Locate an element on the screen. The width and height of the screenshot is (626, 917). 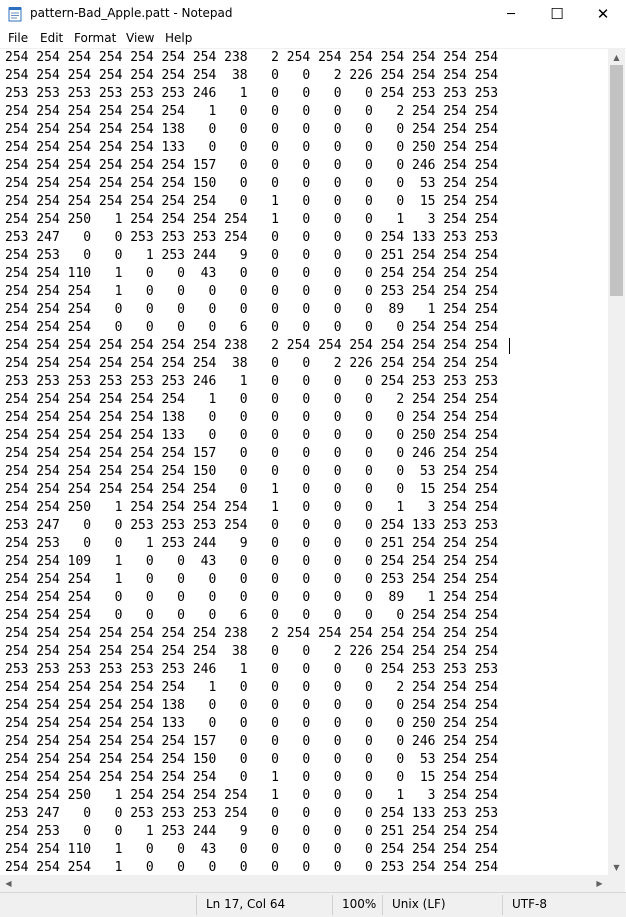
line-ending: Unix (LF) is located at coordinates (419, 904).